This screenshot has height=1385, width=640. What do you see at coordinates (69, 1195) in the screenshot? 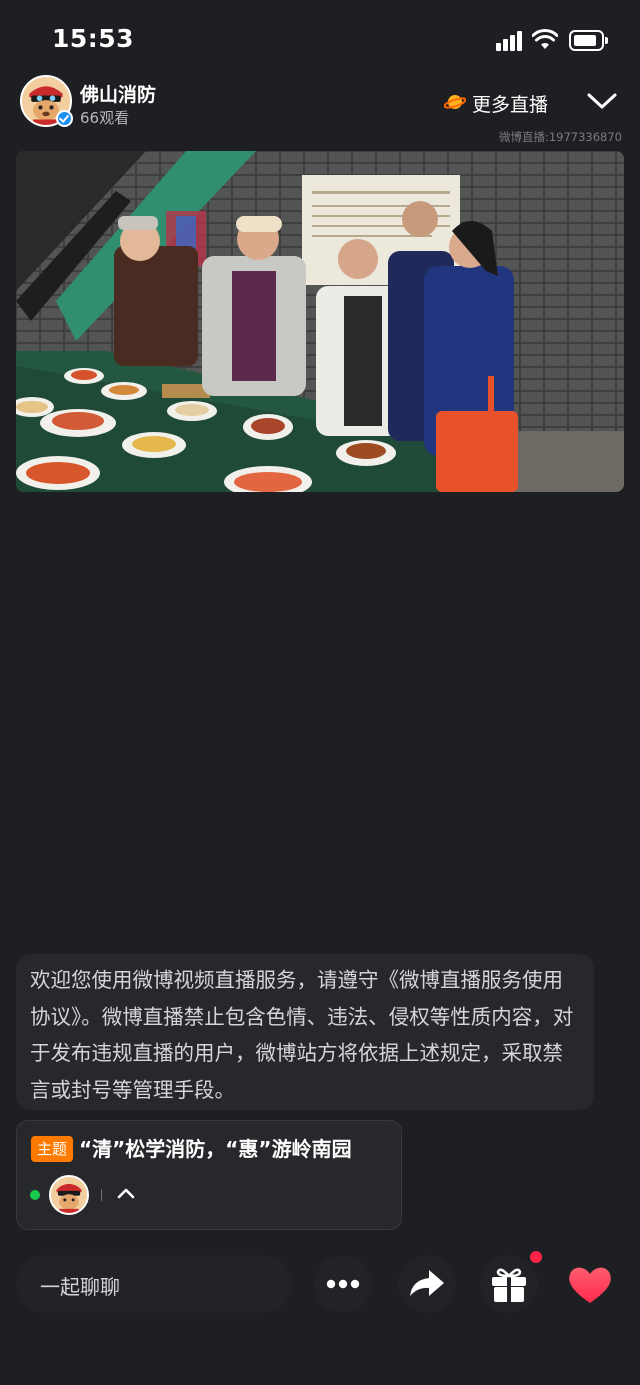
I see `topic-avatar` at bounding box center [69, 1195].